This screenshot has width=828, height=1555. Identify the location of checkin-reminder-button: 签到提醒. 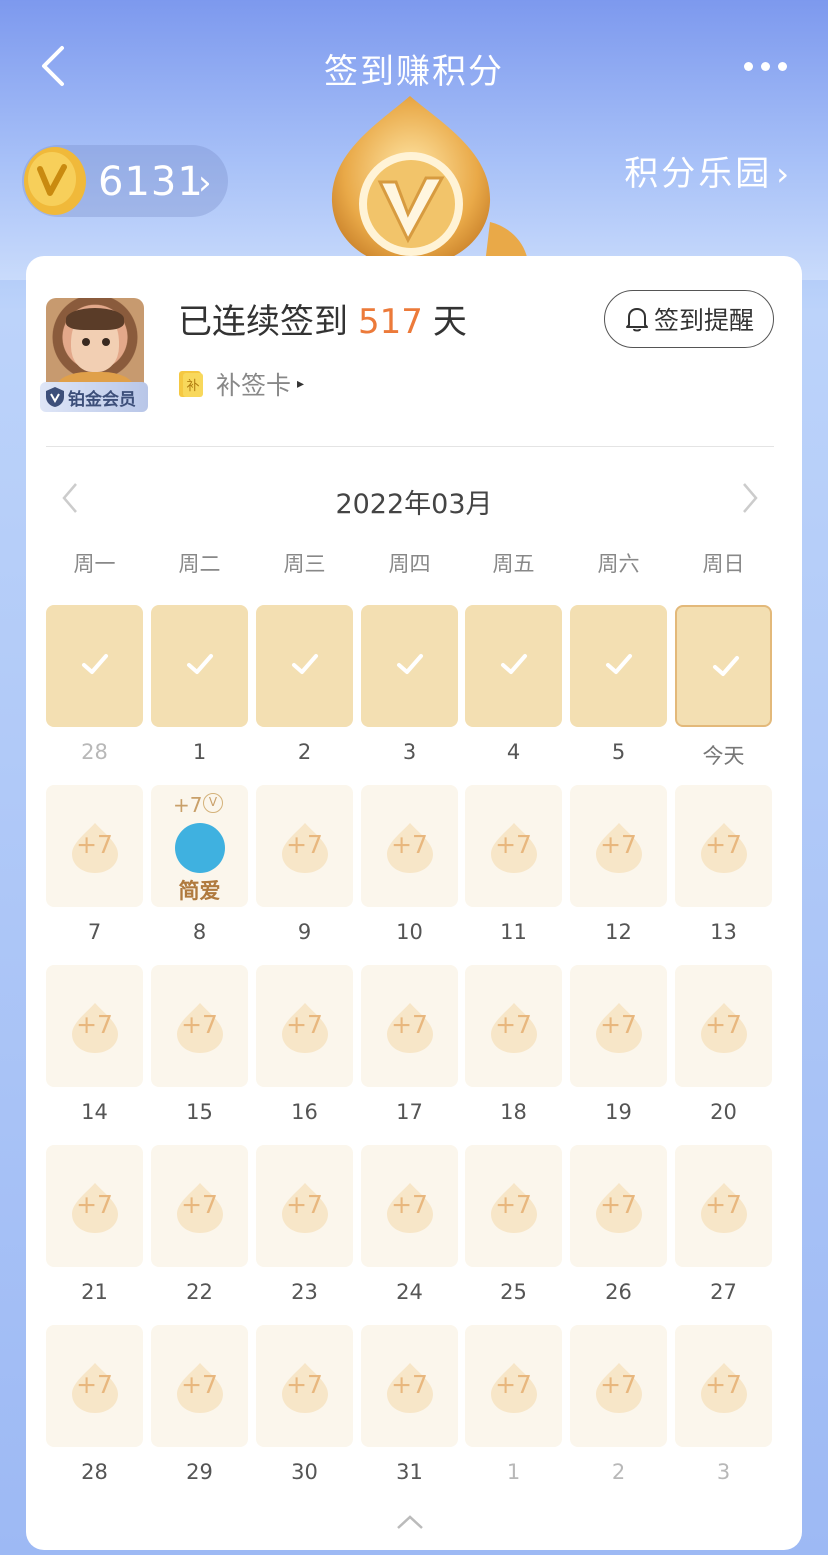
(689, 319).